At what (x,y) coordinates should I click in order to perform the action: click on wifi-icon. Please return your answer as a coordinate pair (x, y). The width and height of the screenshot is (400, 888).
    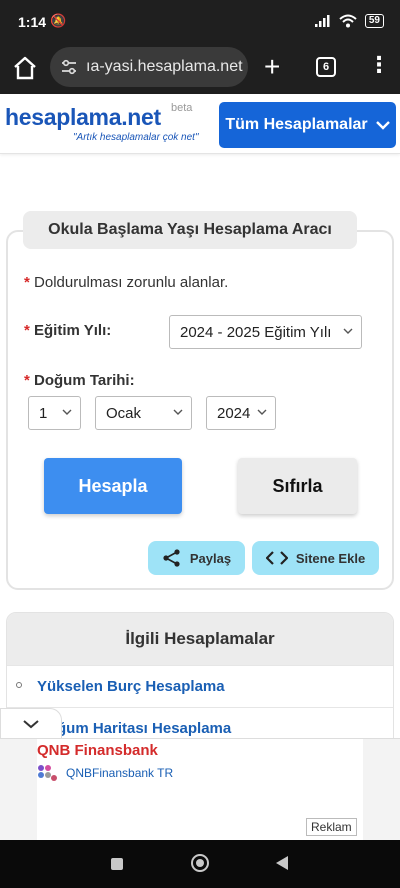
    Looking at the image, I should click on (348, 21).